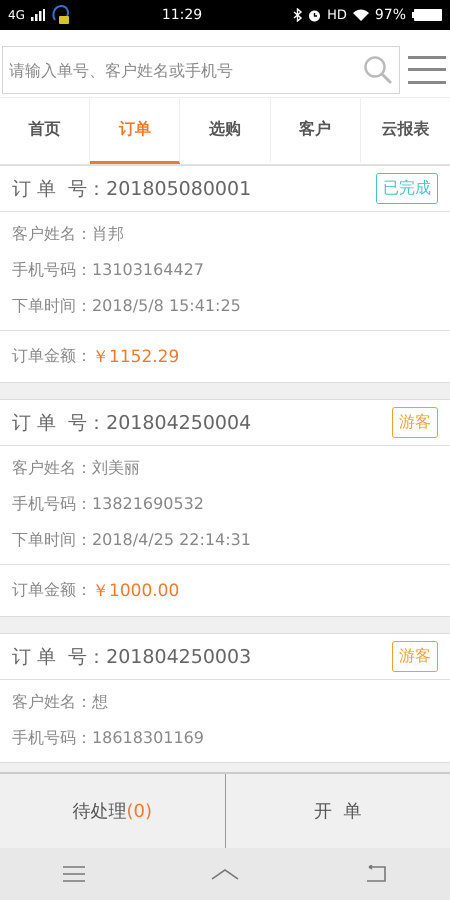 The width and height of the screenshot is (450, 900). What do you see at coordinates (132, 189) in the screenshot?
I see `order-number: 订 单 号：201805080001` at bounding box center [132, 189].